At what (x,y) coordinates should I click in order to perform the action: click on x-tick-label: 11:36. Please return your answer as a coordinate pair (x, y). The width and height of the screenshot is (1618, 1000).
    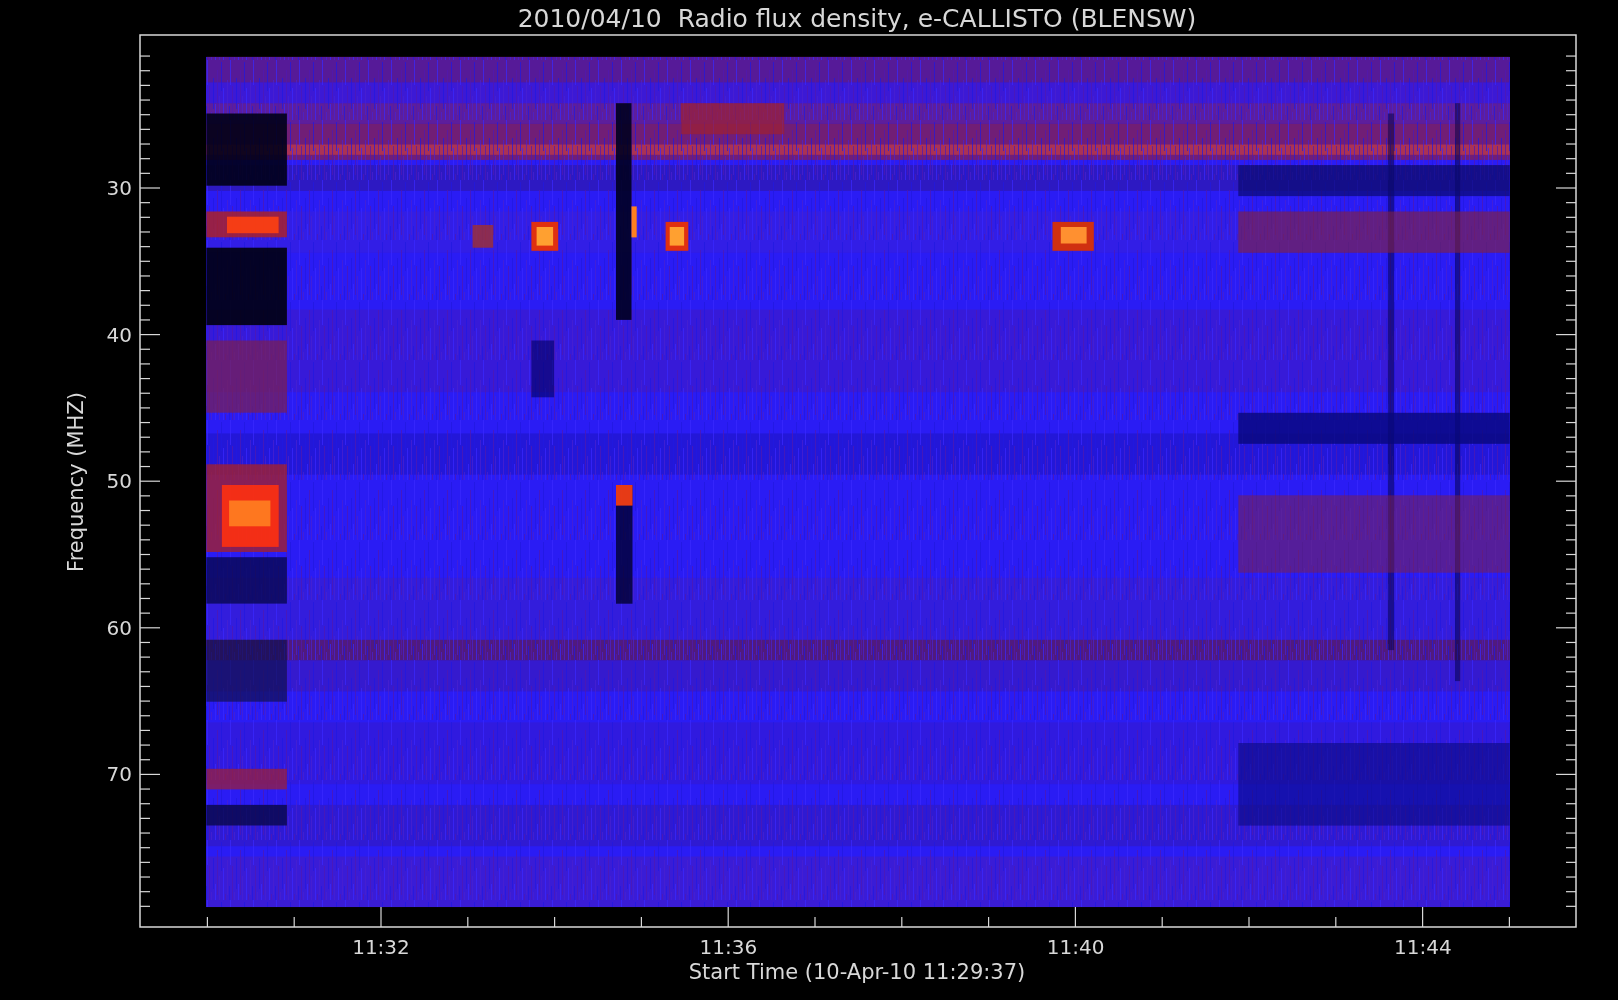
    Looking at the image, I should click on (728, 947).